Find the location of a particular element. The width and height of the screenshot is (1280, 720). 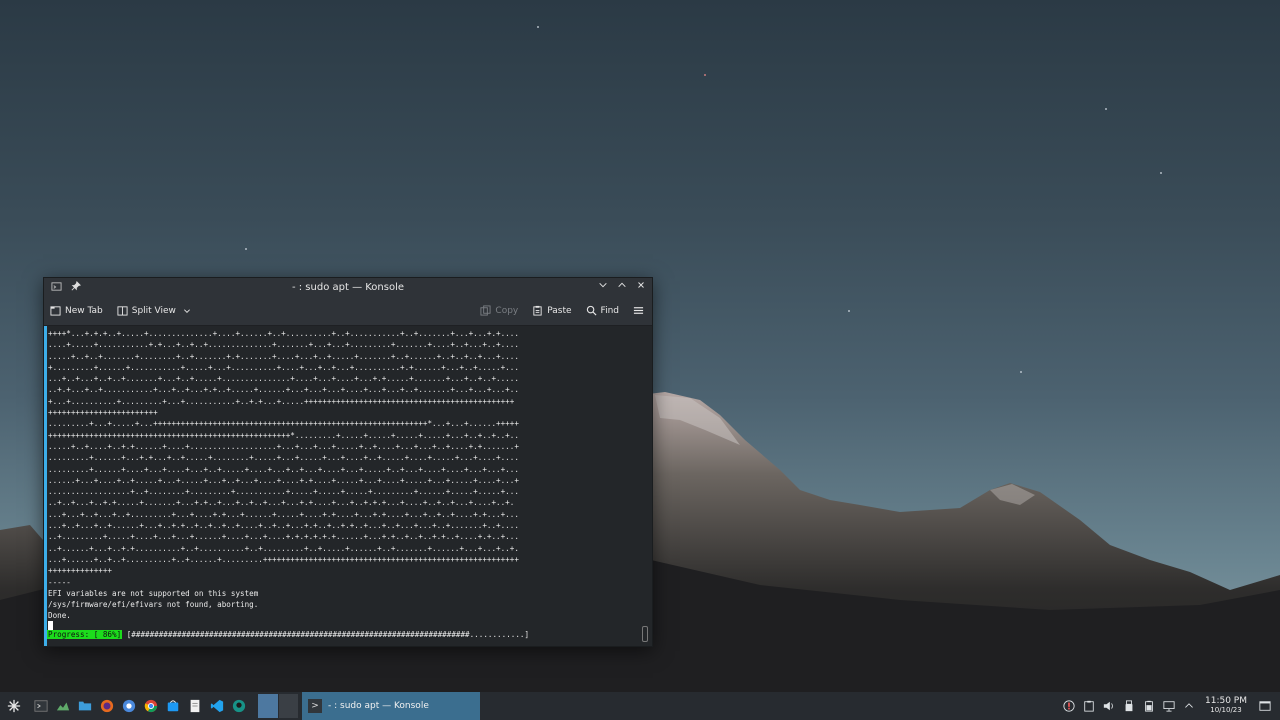

task-konsole-label: - : sudo apt — Konsole is located at coordinates (378, 706).